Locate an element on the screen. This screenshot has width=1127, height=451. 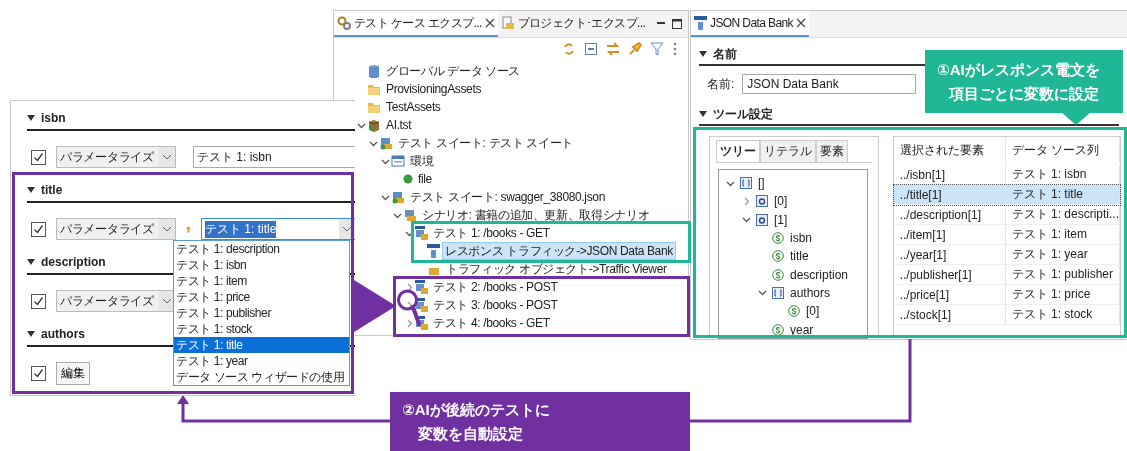
callout-text: ①AIがレスポンス電文を is located at coordinates (1019, 69).